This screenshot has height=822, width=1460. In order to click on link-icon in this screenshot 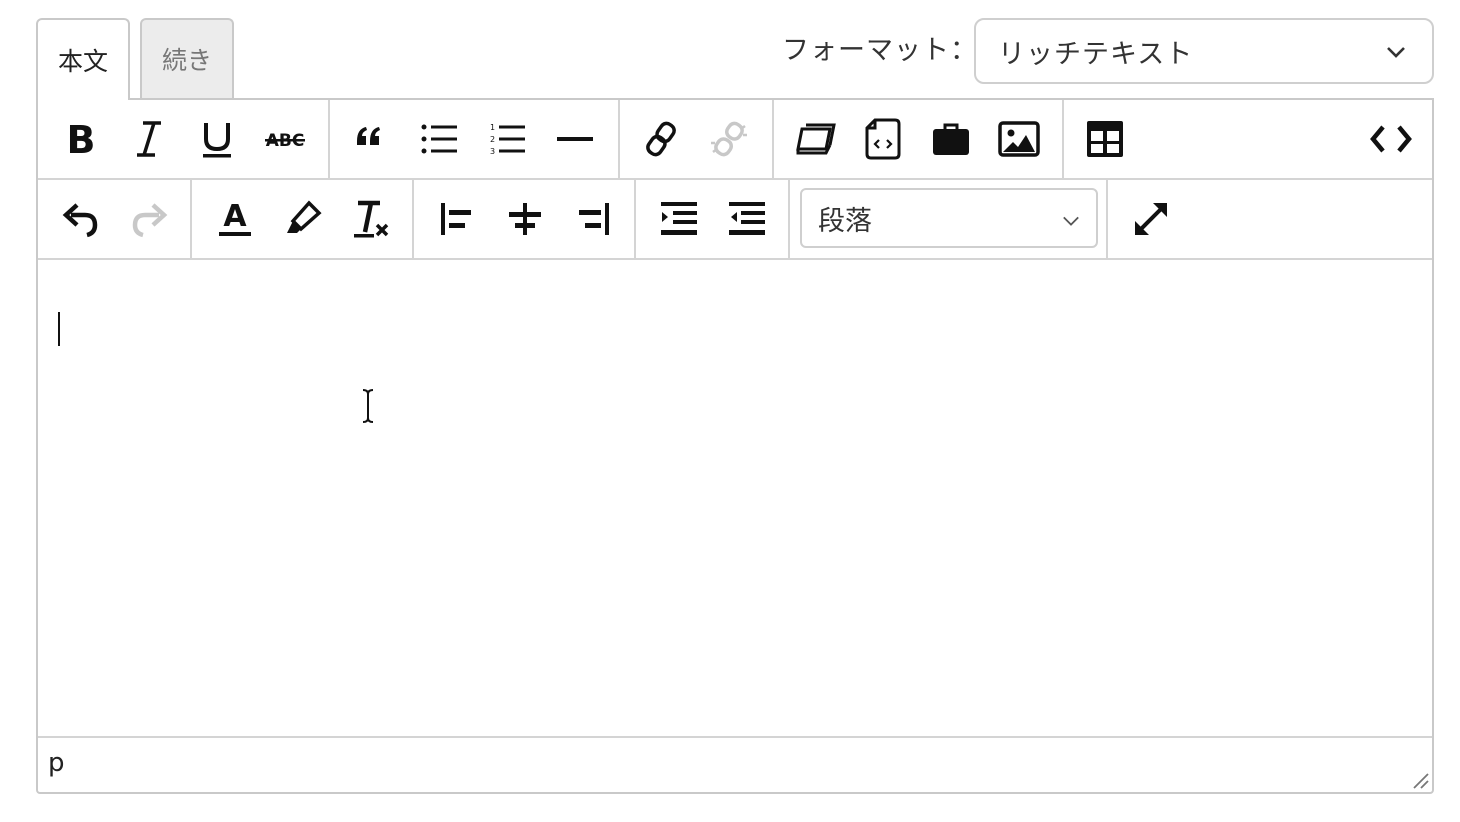, I will do `click(661, 139)`.